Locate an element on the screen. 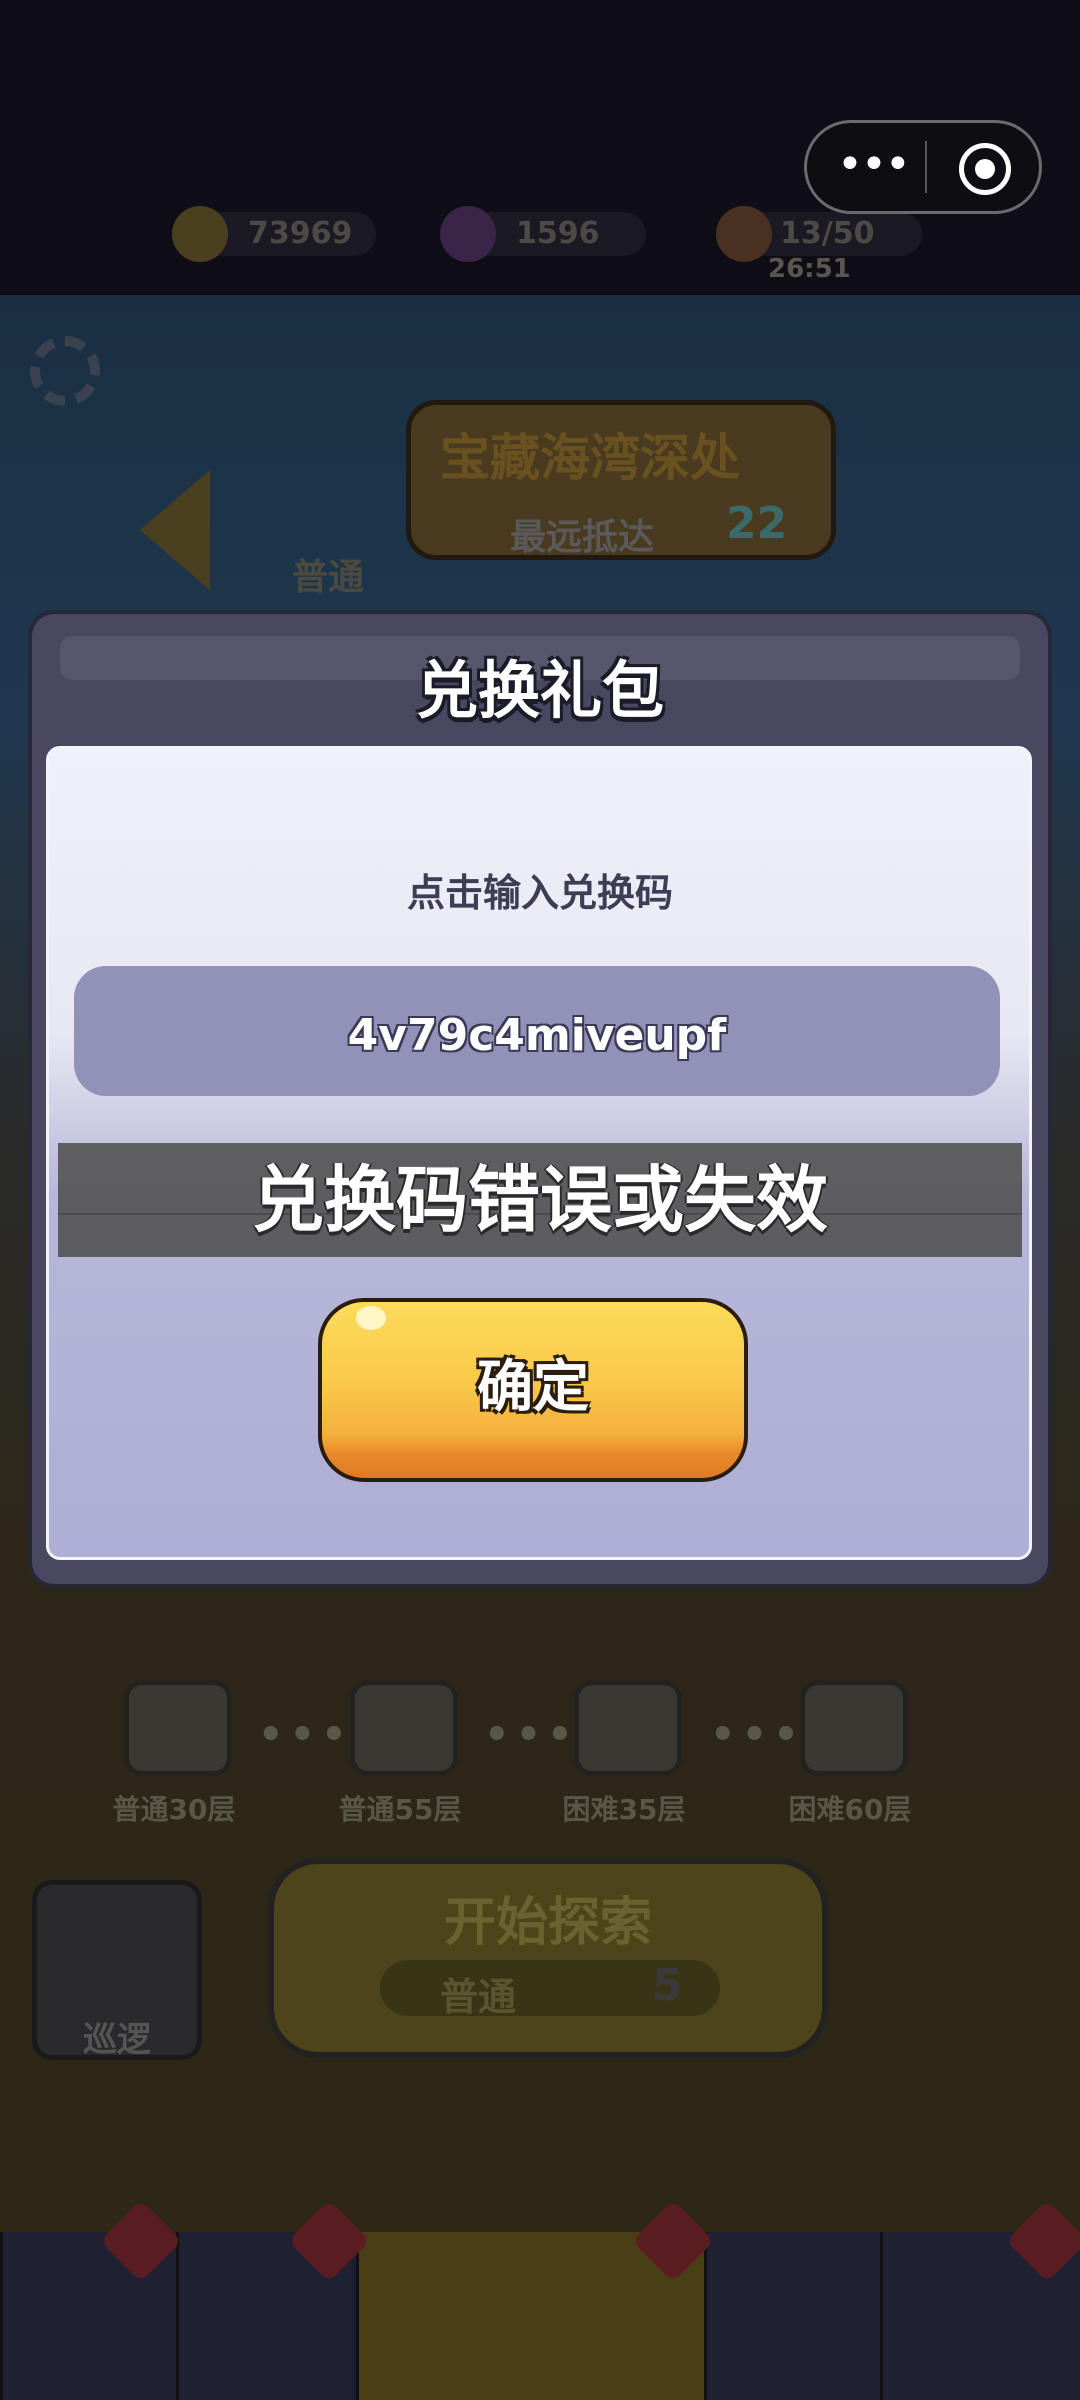 The height and width of the screenshot is (2400, 1080). energy-value: 13/50 is located at coordinates (827, 233).